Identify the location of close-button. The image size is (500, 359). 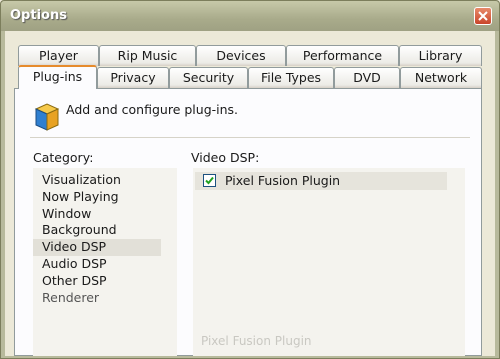
(483, 16).